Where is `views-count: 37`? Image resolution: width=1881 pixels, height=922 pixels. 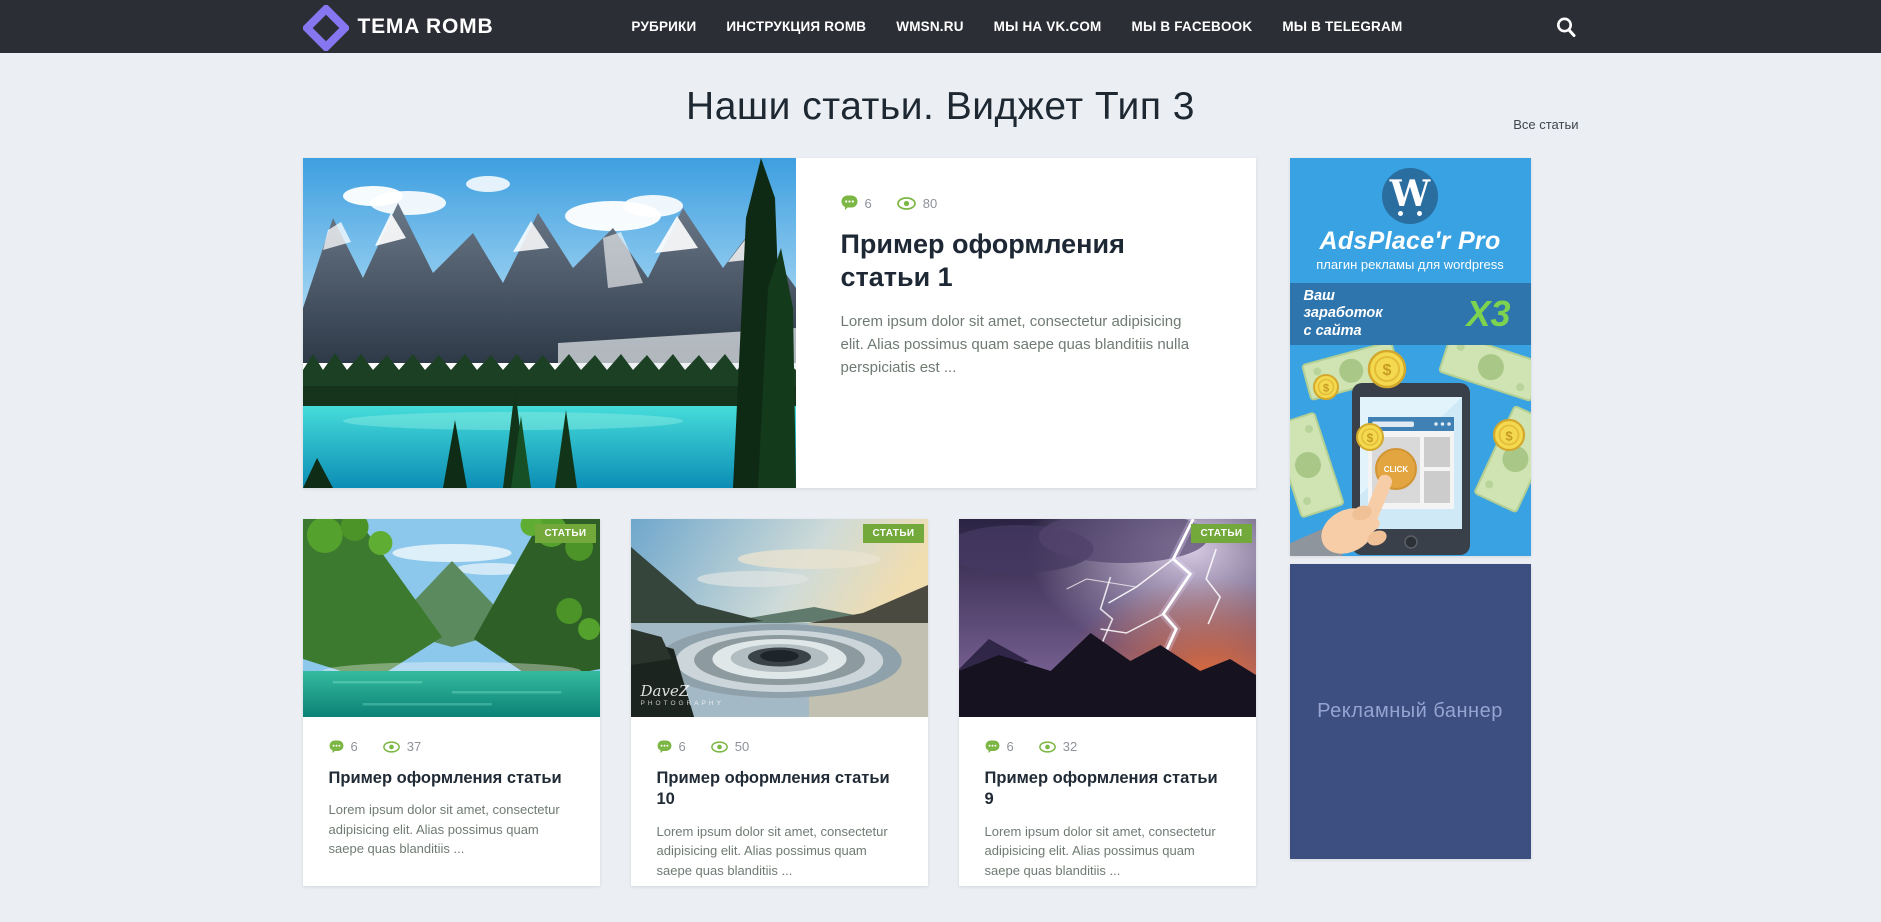
views-count: 37 is located at coordinates (414, 746).